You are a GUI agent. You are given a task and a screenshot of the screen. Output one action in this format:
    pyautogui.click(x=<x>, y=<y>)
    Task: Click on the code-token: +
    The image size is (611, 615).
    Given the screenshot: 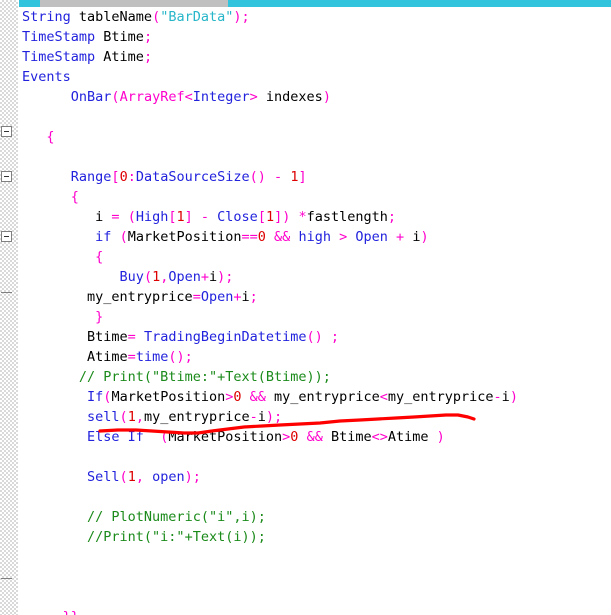 What is the action you would take?
    pyautogui.click(x=400, y=237)
    